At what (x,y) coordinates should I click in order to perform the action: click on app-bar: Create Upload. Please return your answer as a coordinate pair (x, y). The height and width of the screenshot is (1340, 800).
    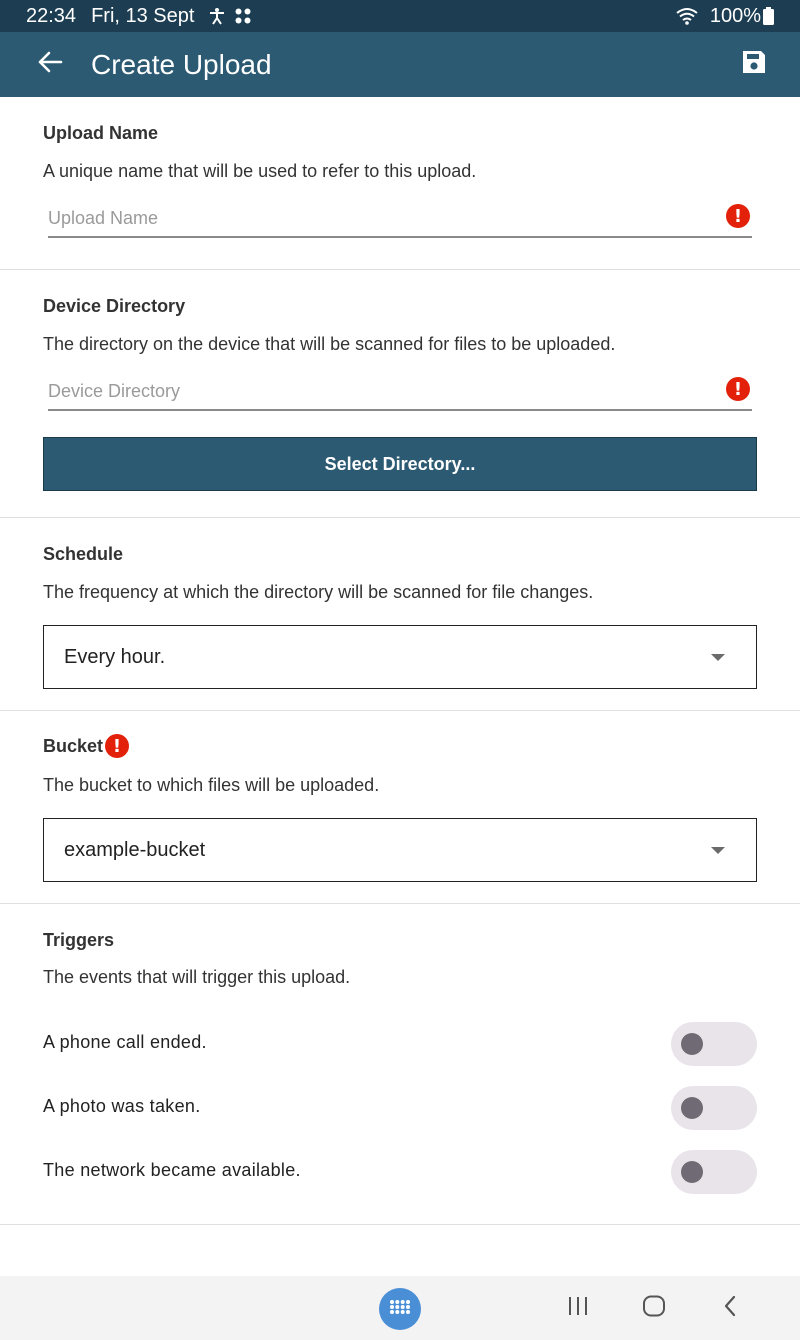
    Looking at the image, I should click on (400, 64).